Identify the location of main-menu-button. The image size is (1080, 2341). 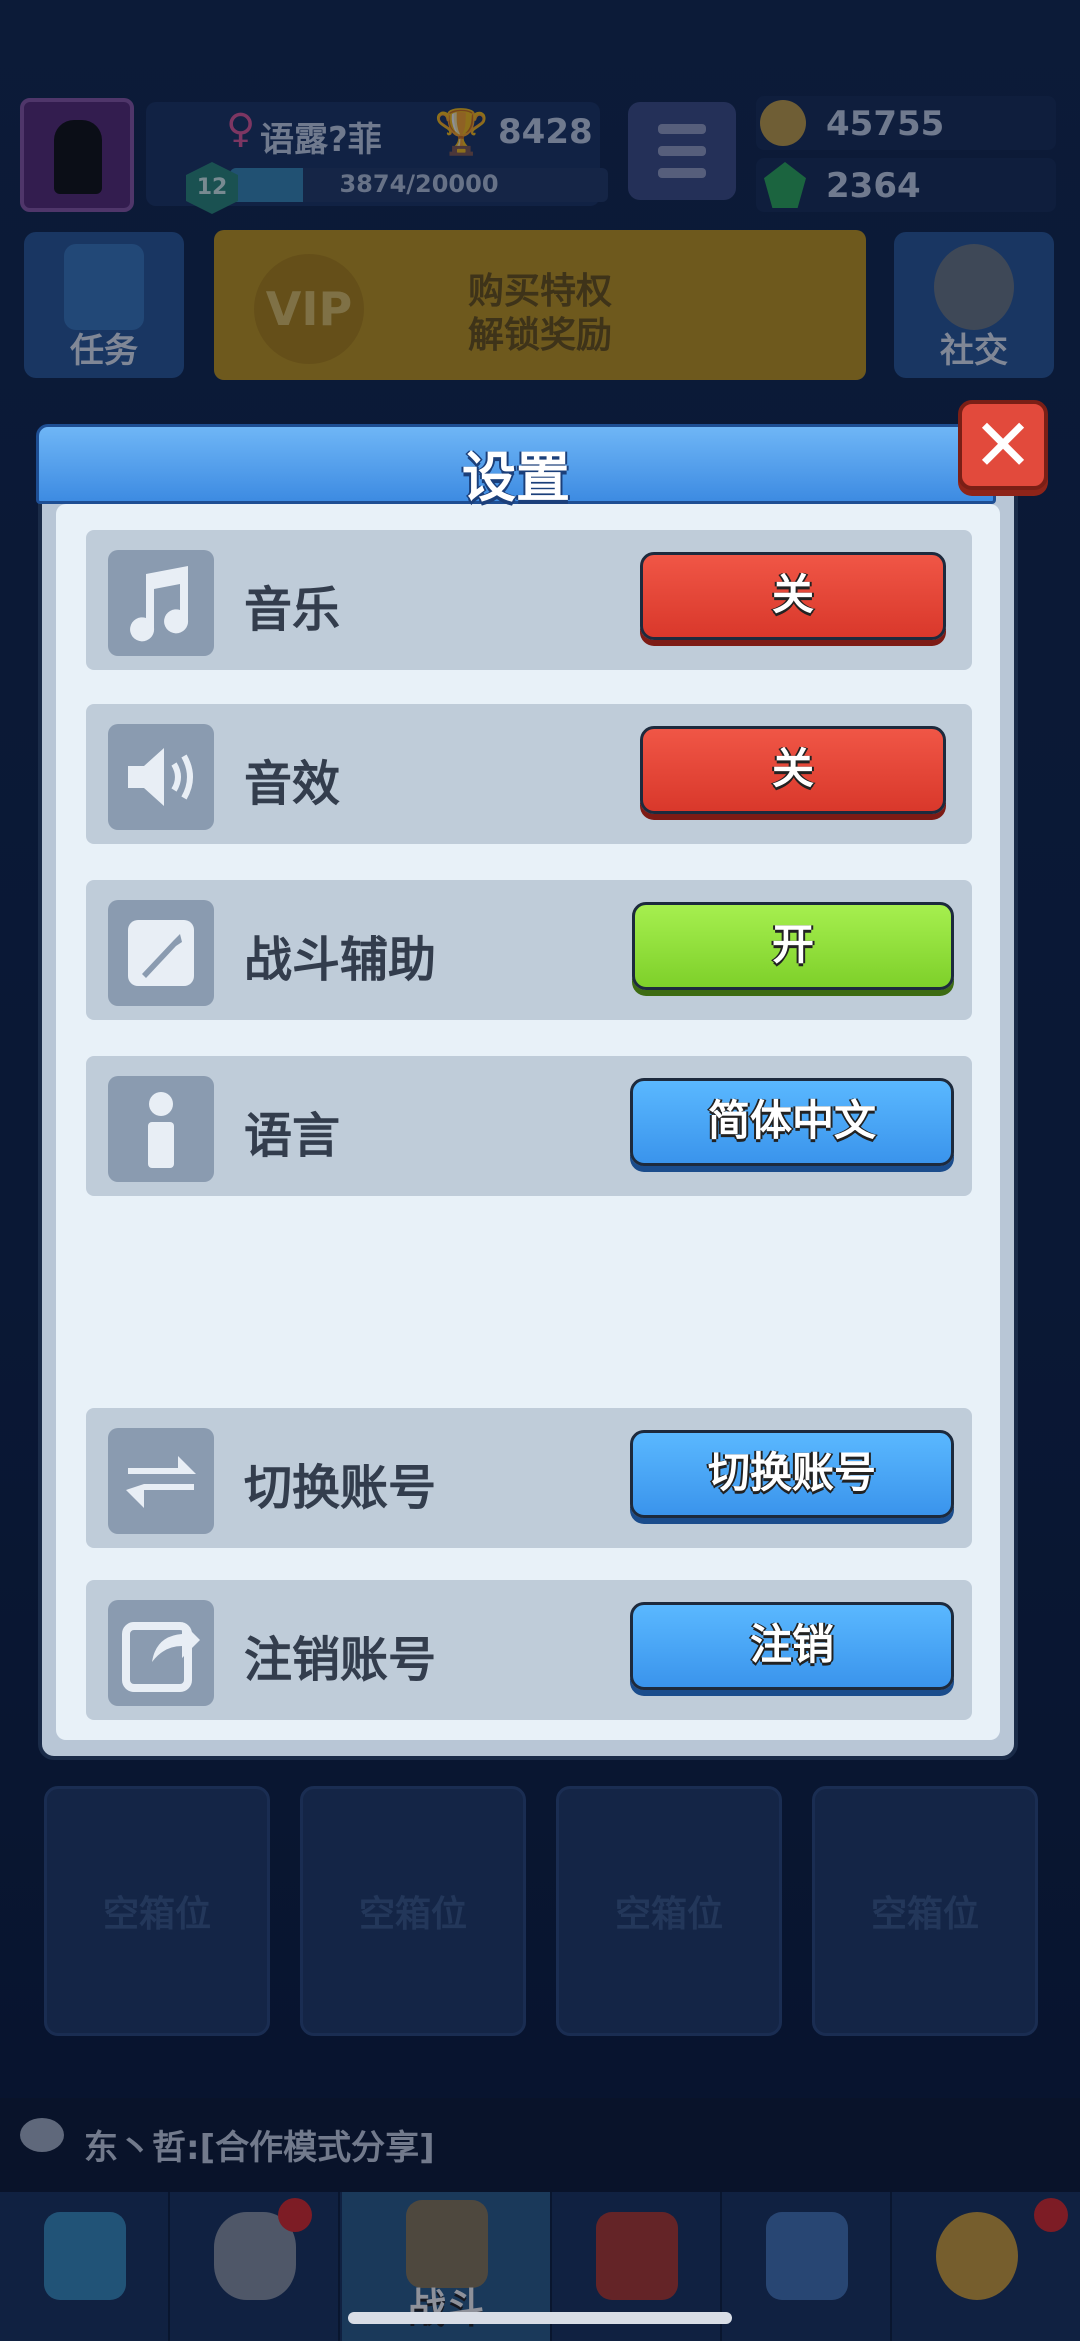
(682, 151).